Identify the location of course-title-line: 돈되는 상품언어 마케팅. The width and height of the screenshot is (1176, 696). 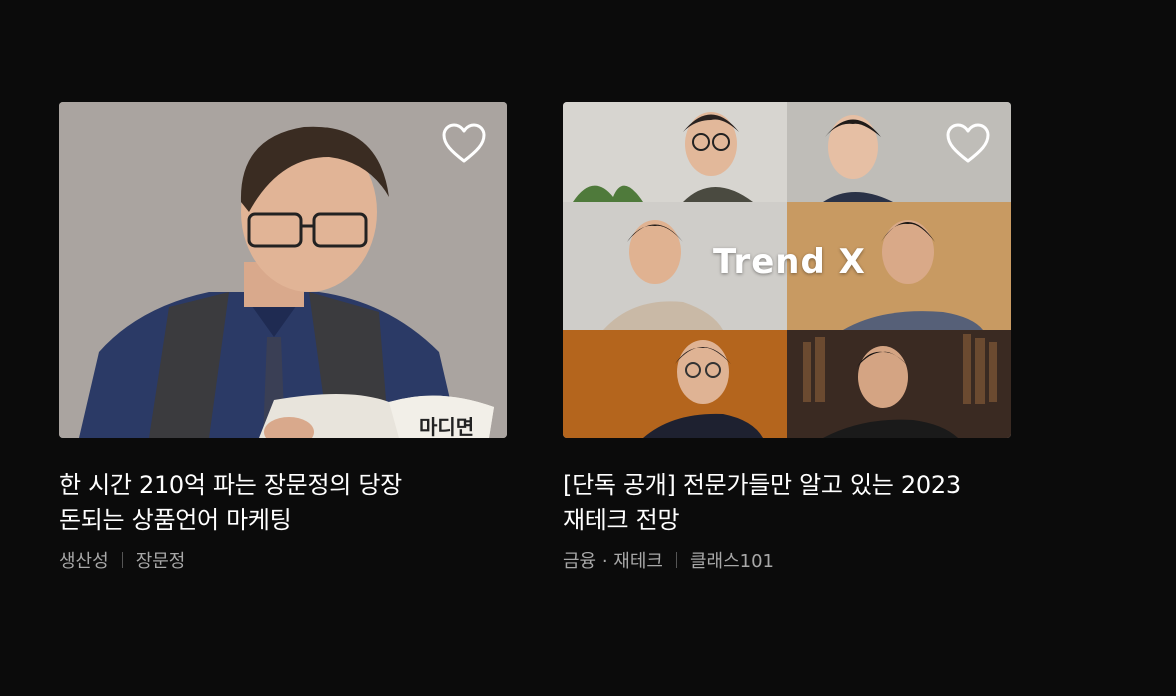
(175, 520).